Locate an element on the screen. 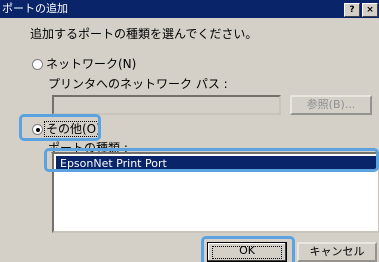 Image resolution: width=379 pixels, height=262 pixels. instruction-text: 追加するポートの種類を選んでください。 is located at coordinates (144, 34).